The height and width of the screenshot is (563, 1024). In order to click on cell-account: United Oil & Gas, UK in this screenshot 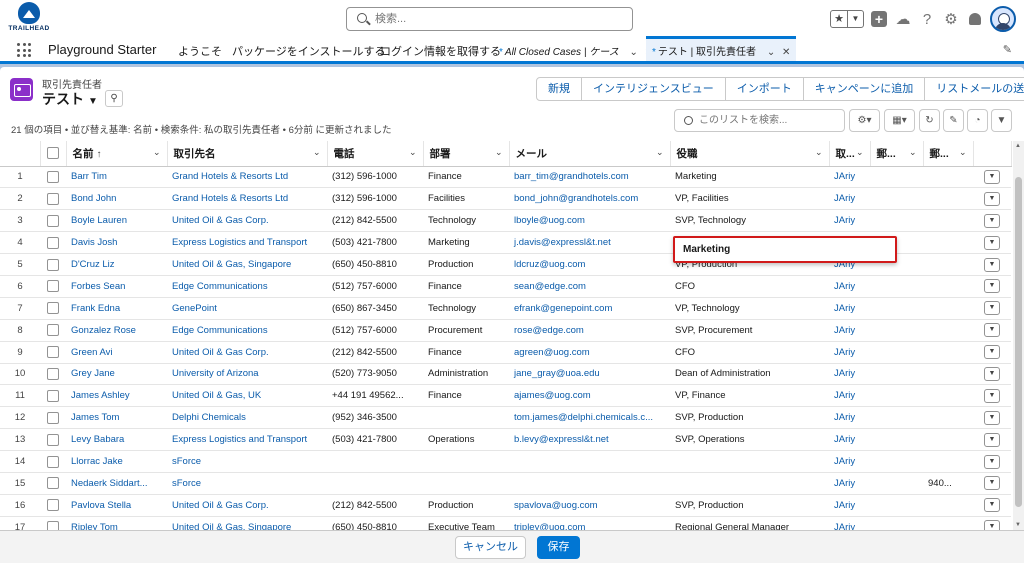, I will do `click(247, 396)`.